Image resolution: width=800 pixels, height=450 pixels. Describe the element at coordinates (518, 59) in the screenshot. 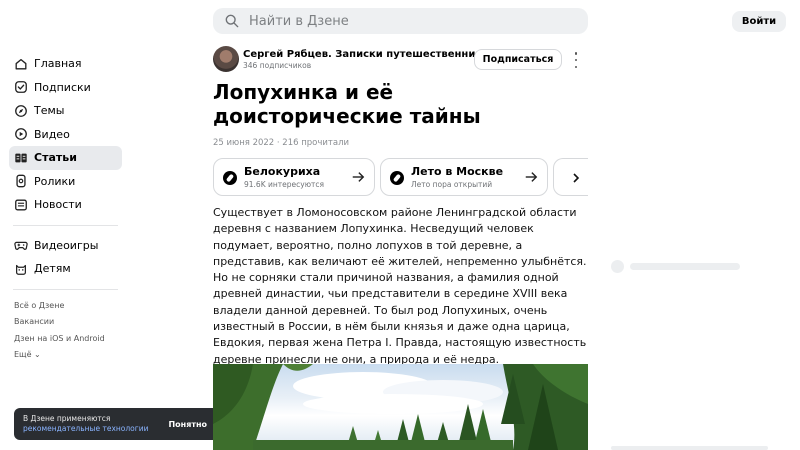

I see `subscribe-button: Подписаться` at that location.